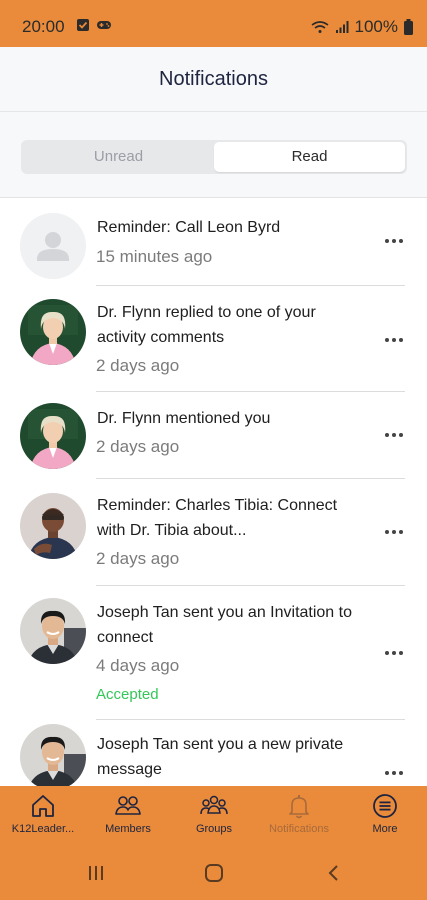 The width and height of the screenshot is (427, 900). I want to click on nav-label: Notifications, so click(299, 829).